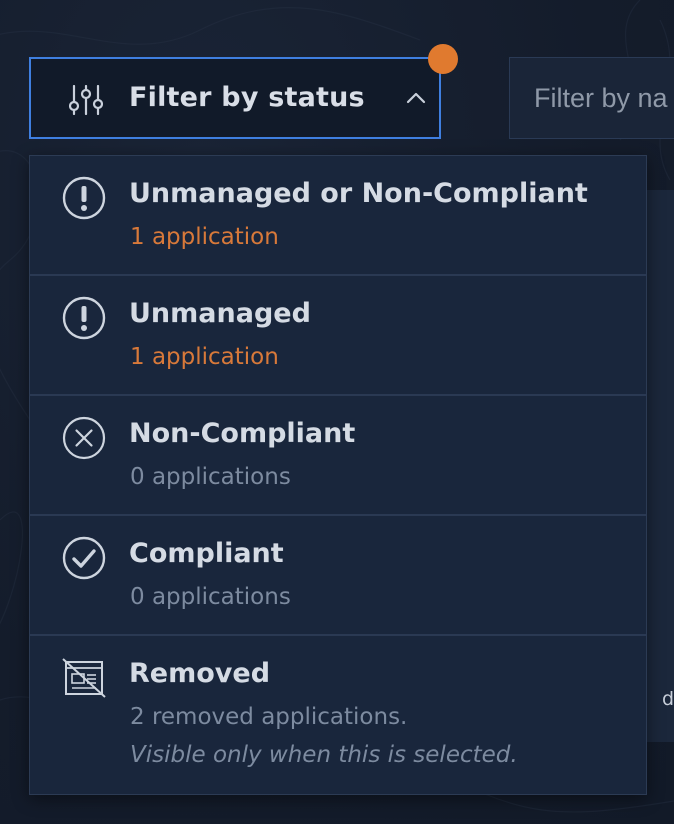 Image resolution: width=674 pixels, height=824 pixels. What do you see at coordinates (200, 673) in the screenshot?
I see `menu-item-title: Removed` at bounding box center [200, 673].